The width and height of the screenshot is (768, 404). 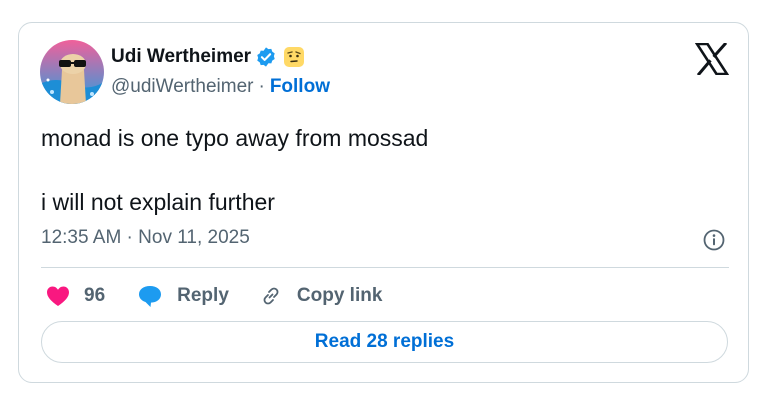 I want to click on reply-button: Reply, so click(x=183, y=296).